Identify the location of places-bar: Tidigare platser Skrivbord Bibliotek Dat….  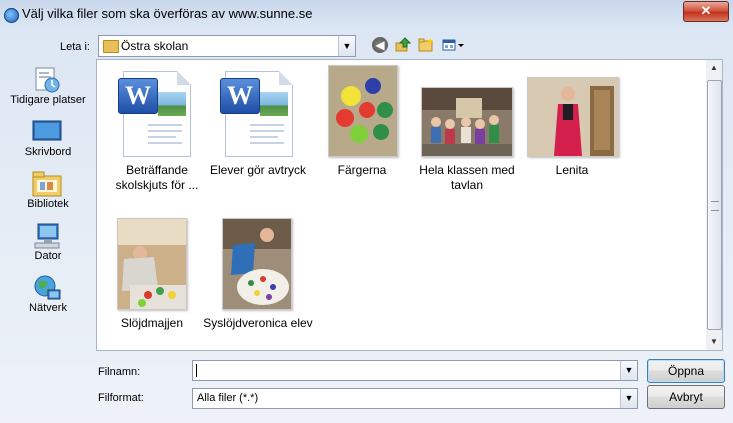
(48, 210).